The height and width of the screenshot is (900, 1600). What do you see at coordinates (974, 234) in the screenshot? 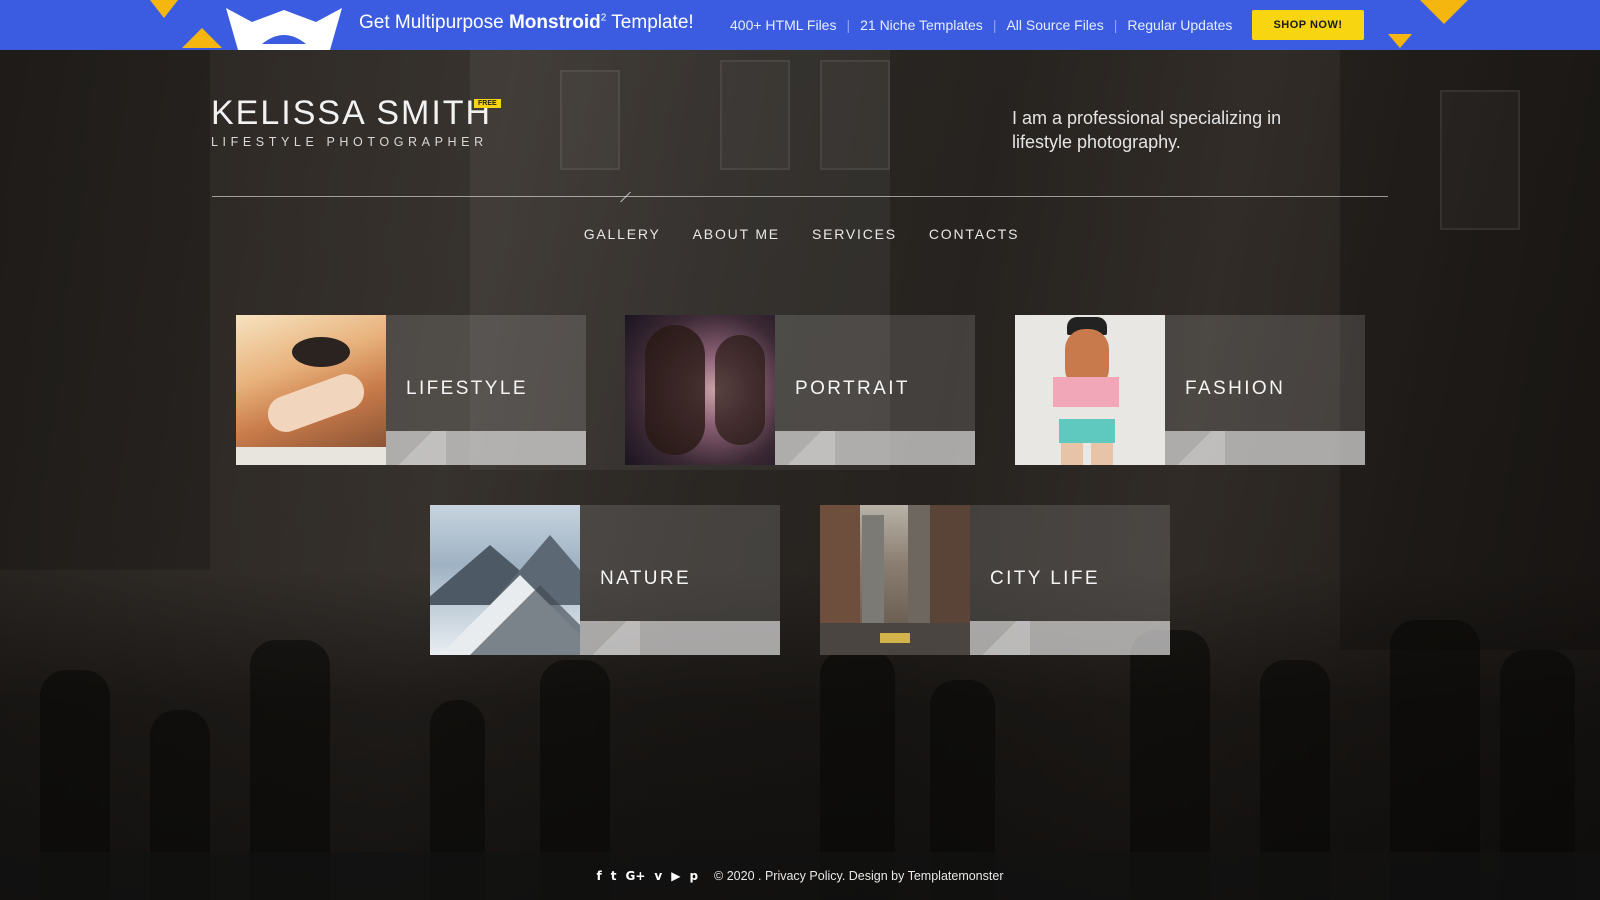
I see `nav-contacts: CONTACTS` at bounding box center [974, 234].